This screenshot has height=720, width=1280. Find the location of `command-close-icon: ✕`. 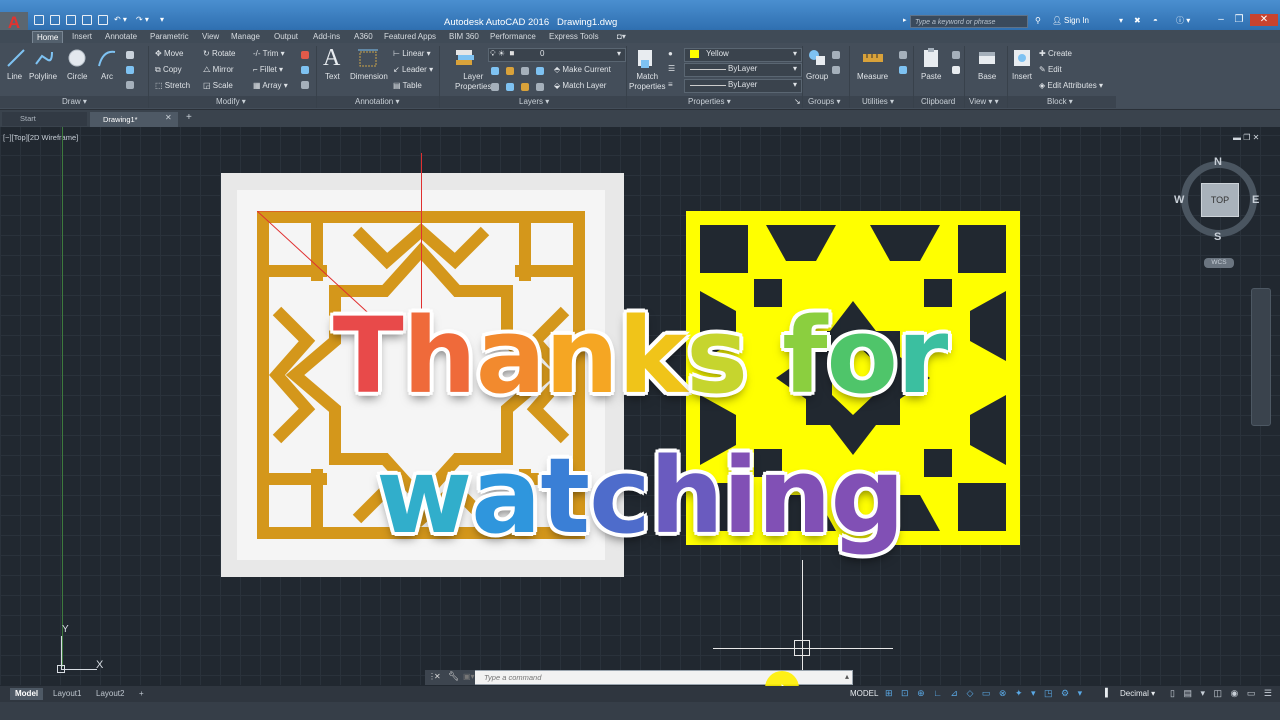

command-close-icon: ✕ is located at coordinates (437, 676).